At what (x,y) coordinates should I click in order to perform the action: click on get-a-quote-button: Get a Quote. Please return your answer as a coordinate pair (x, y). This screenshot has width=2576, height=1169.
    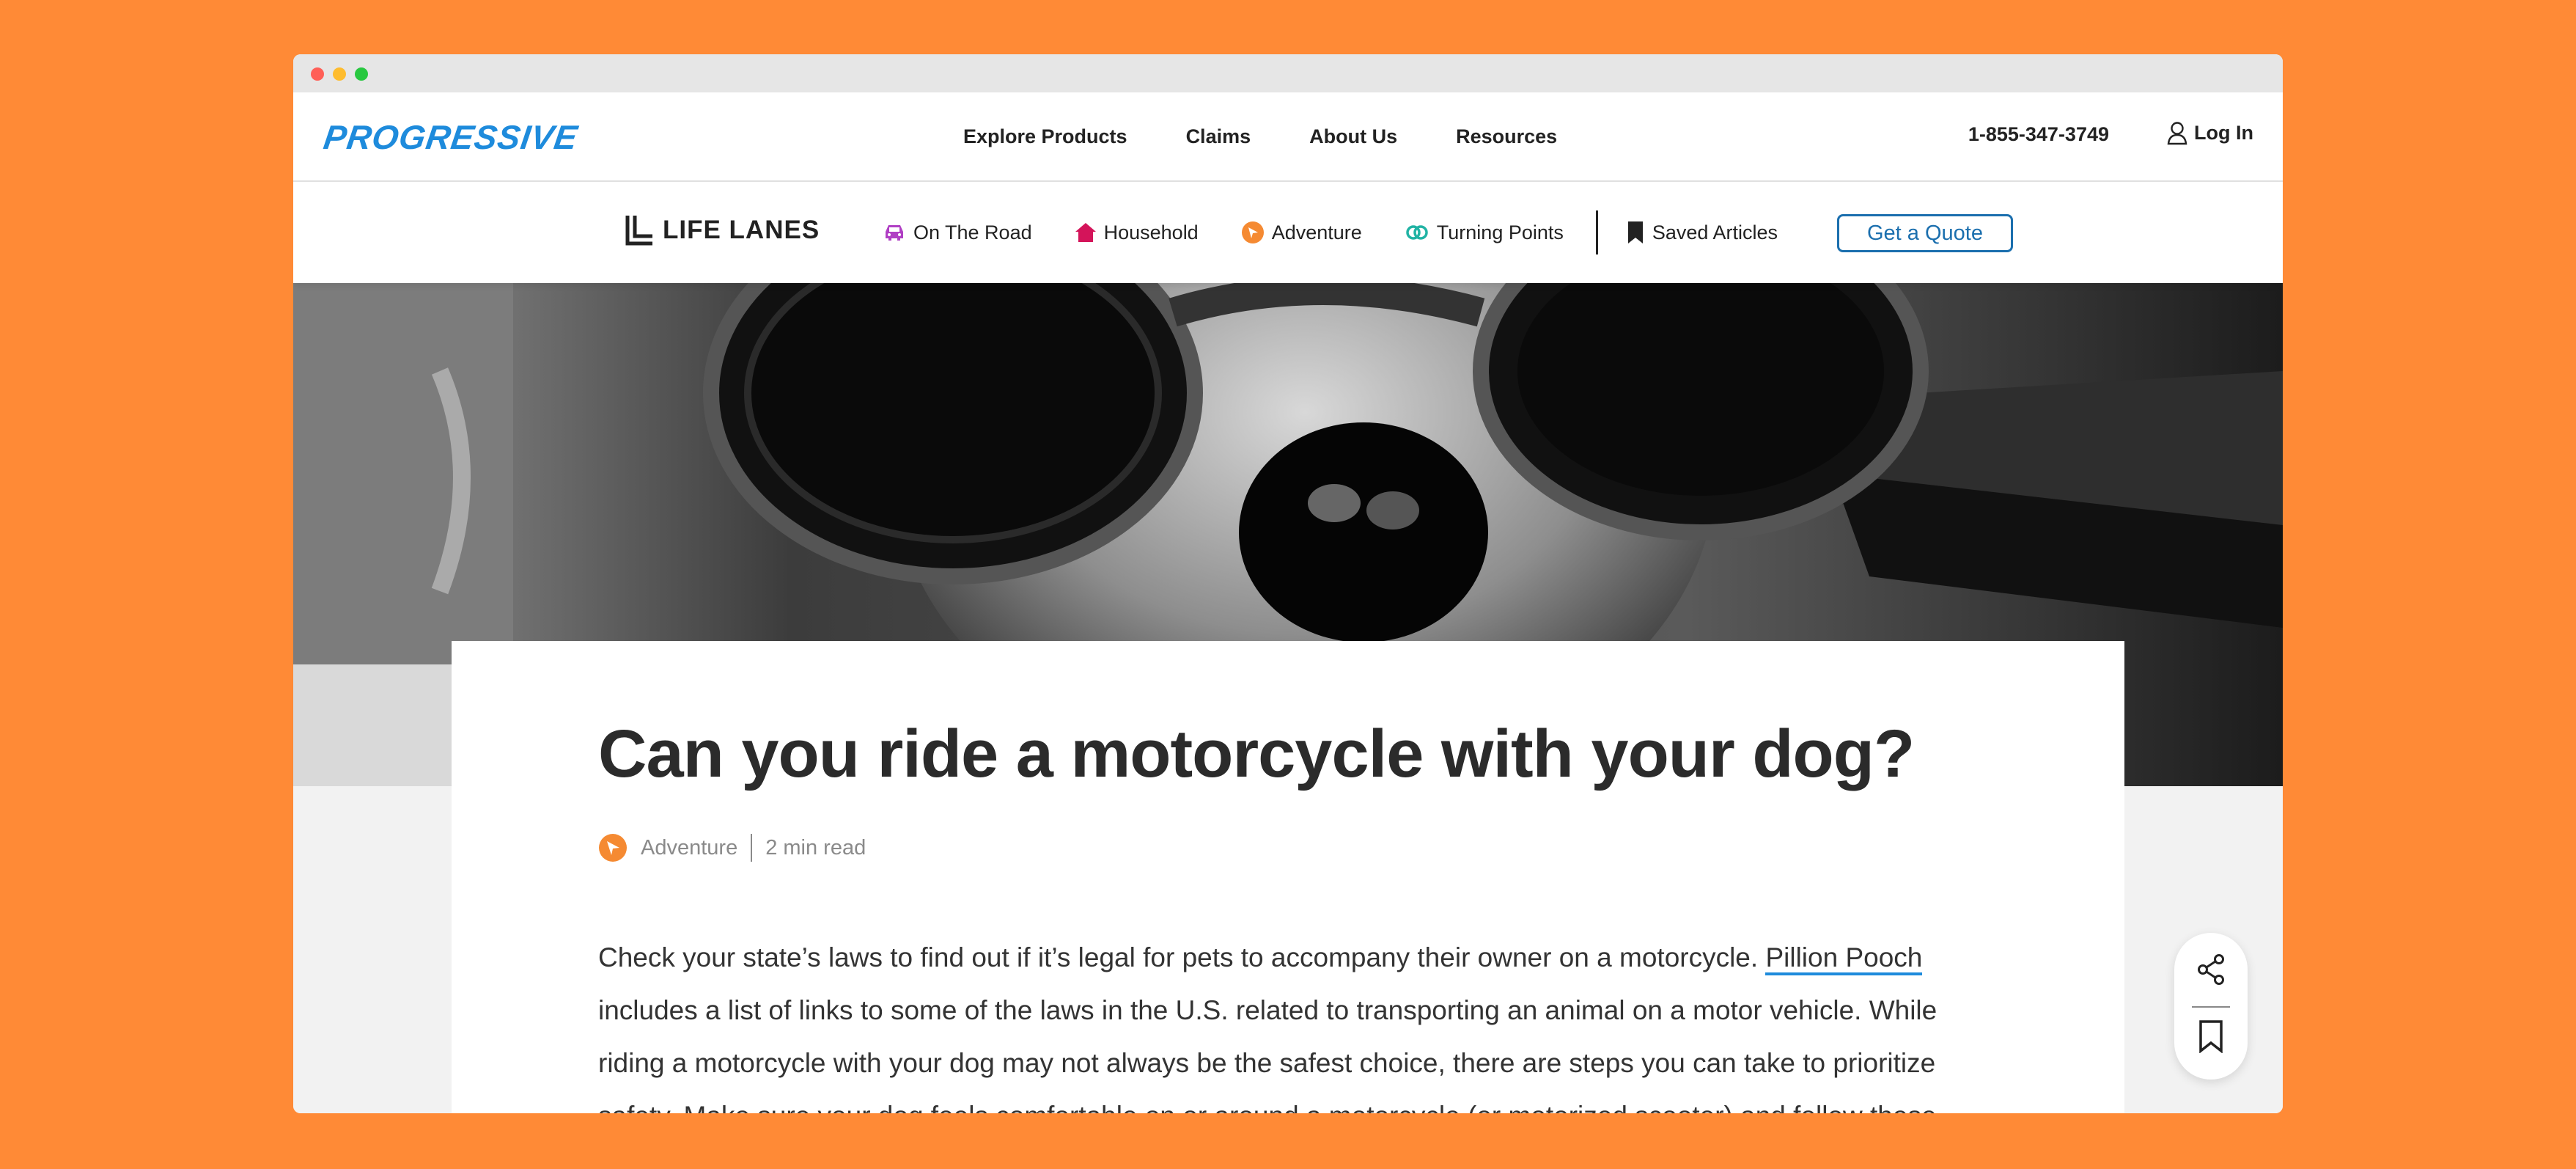
    Looking at the image, I should click on (1925, 233).